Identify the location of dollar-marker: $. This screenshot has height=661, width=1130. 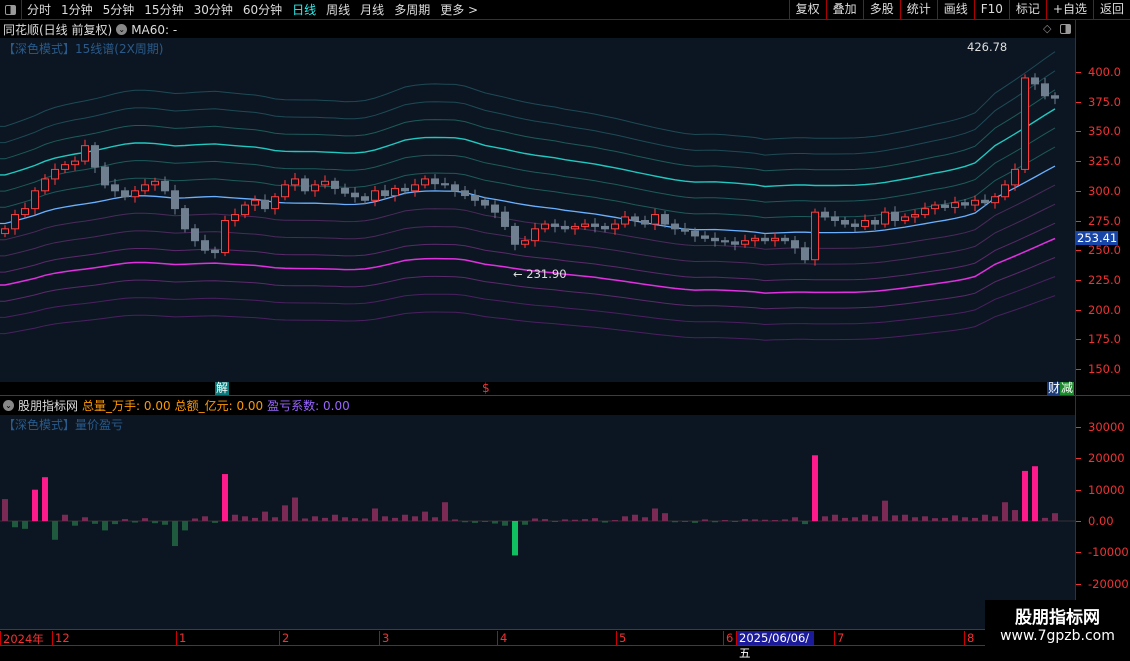
(486, 388).